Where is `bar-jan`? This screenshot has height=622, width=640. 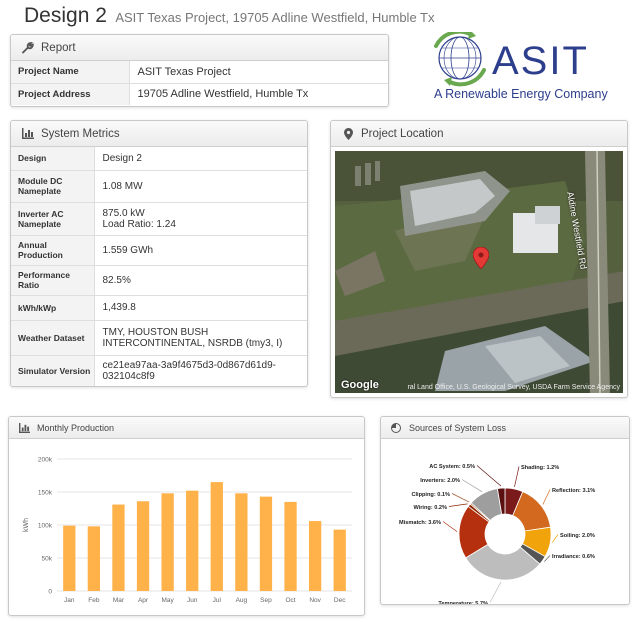 bar-jan is located at coordinates (69, 558).